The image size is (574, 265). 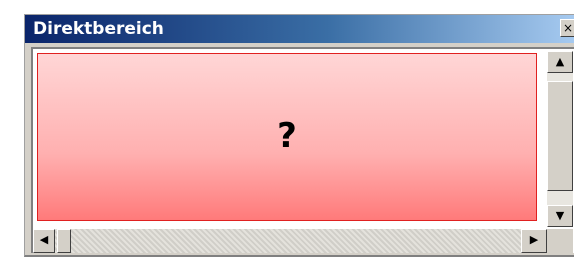 I want to click on error-message: ?, so click(x=287, y=136).